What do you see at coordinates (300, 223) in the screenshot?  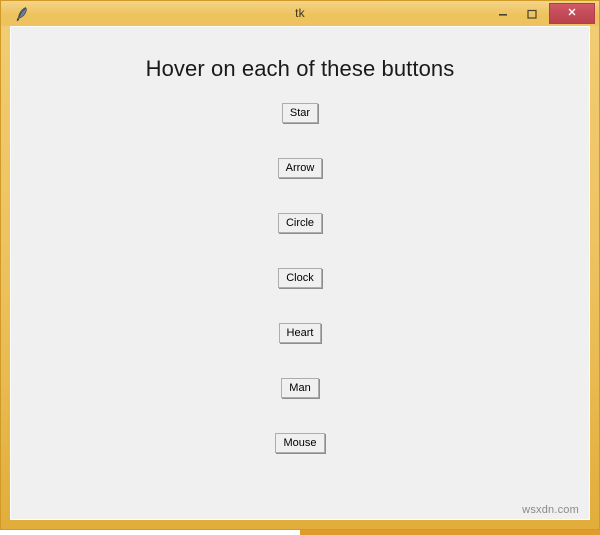 I see `button-circle: Circle` at bounding box center [300, 223].